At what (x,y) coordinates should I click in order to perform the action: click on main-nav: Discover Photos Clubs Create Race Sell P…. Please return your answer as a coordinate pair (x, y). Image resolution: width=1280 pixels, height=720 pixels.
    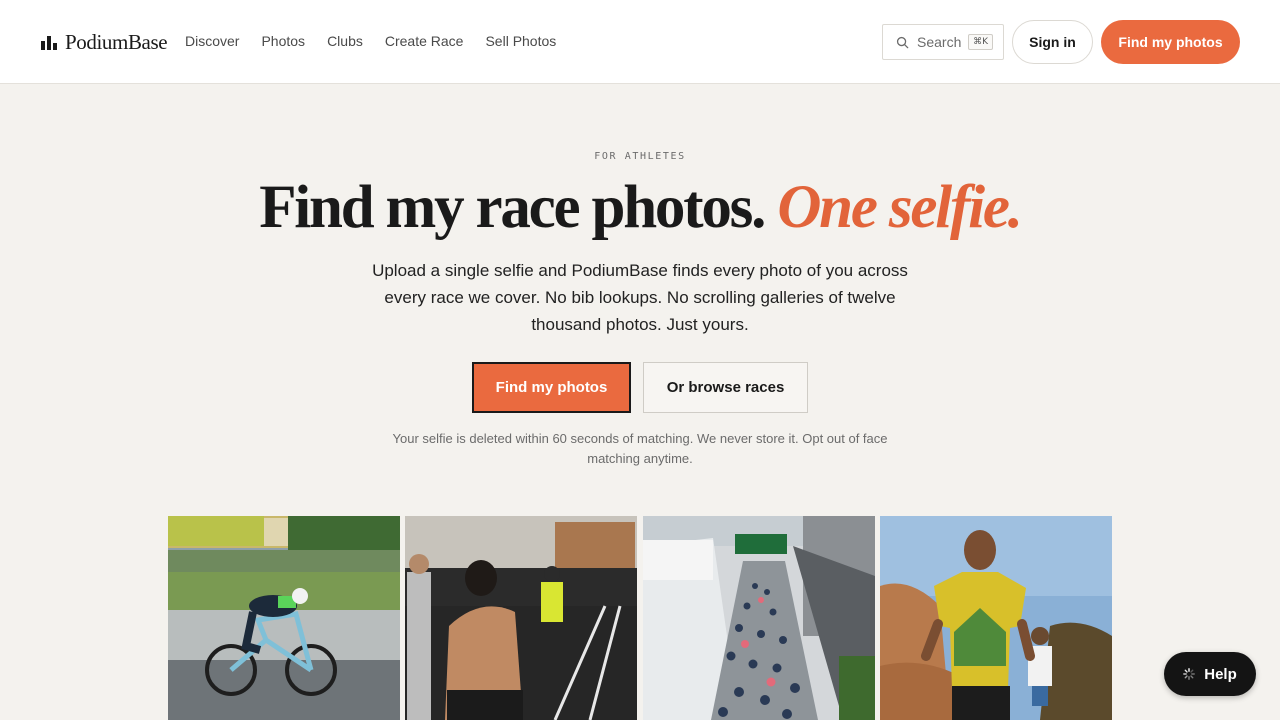
    Looking at the image, I should click on (370, 41).